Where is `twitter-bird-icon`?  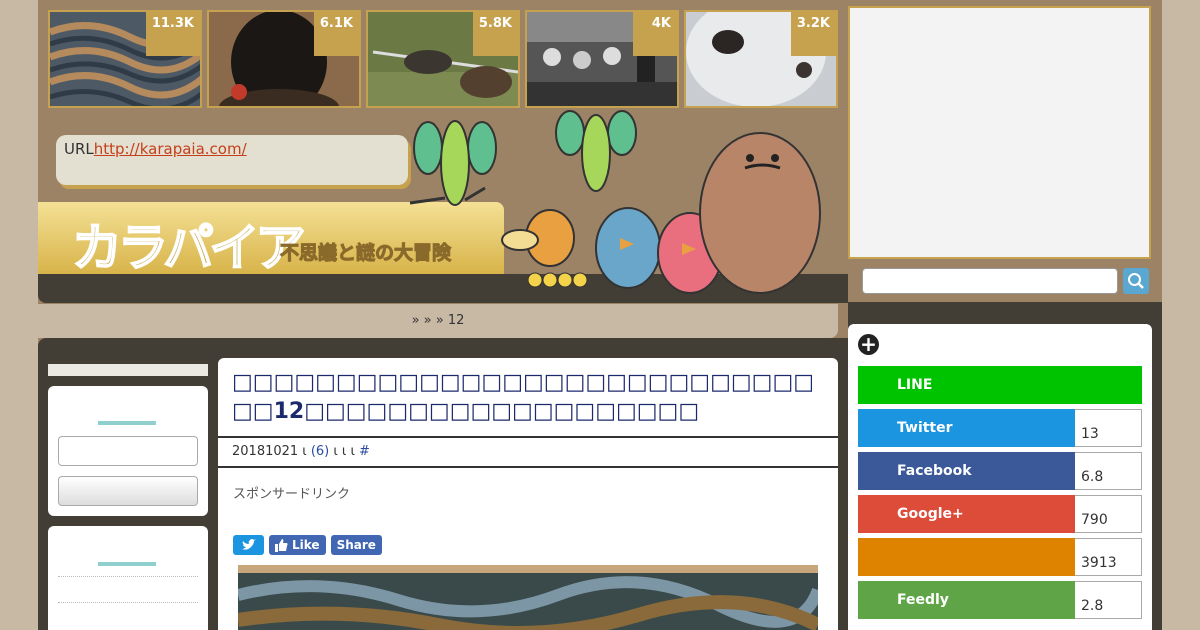 twitter-bird-icon is located at coordinates (248, 544).